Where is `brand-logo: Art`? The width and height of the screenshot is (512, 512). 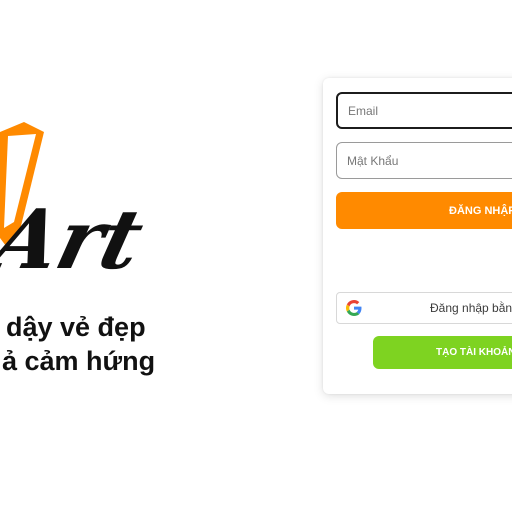
brand-logo: Art is located at coordinates (76, 203).